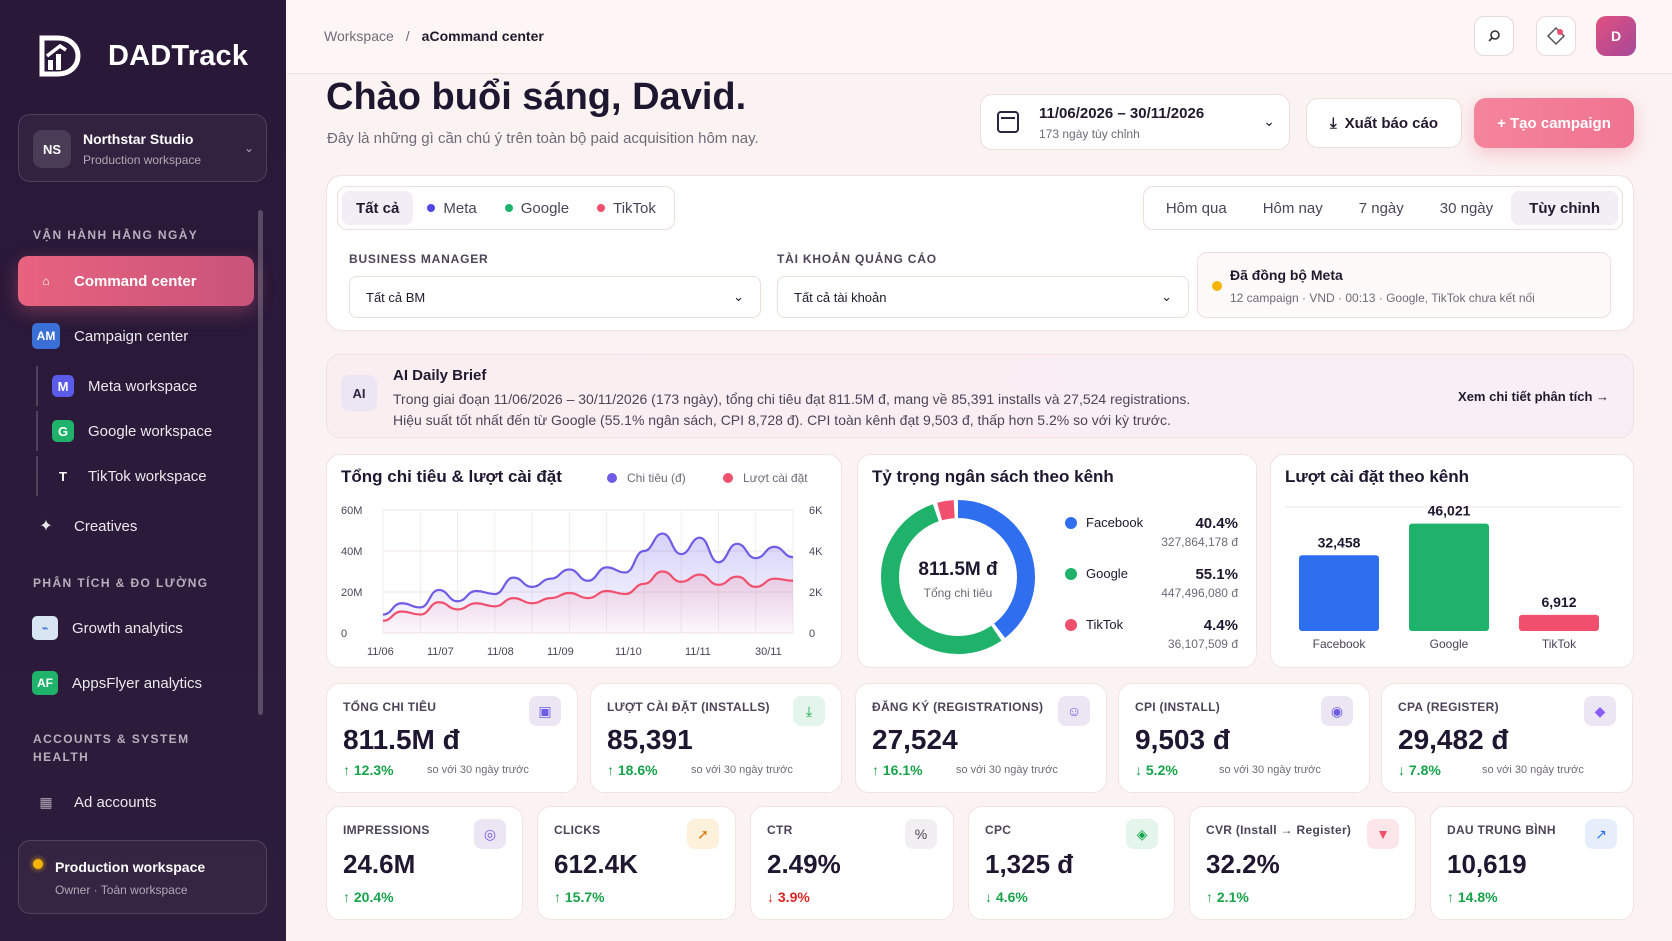  Describe the element at coordinates (260, 462) in the screenshot. I see `sidebar-scrollbar` at that location.